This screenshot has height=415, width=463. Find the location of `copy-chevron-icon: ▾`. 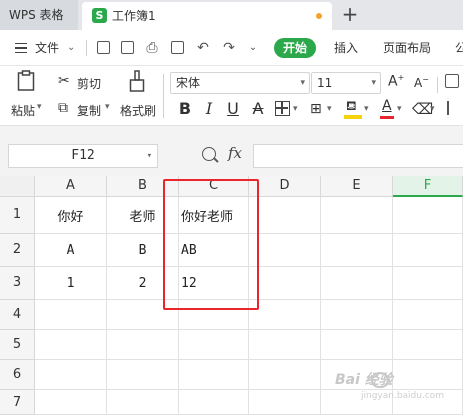

copy-chevron-icon: ▾ is located at coordinates (107, 107).